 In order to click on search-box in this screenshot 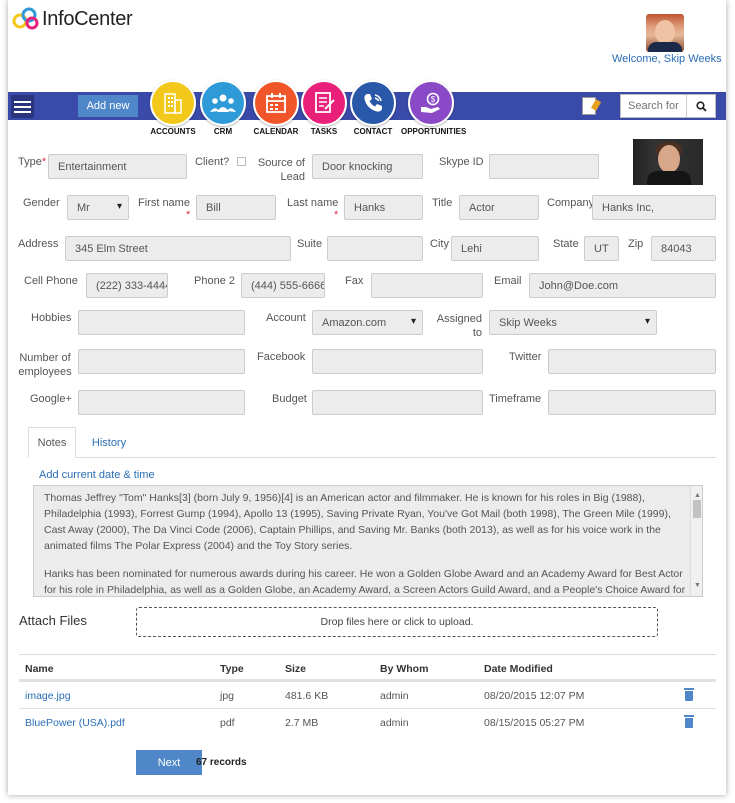, I will do `click(668, 106)`.